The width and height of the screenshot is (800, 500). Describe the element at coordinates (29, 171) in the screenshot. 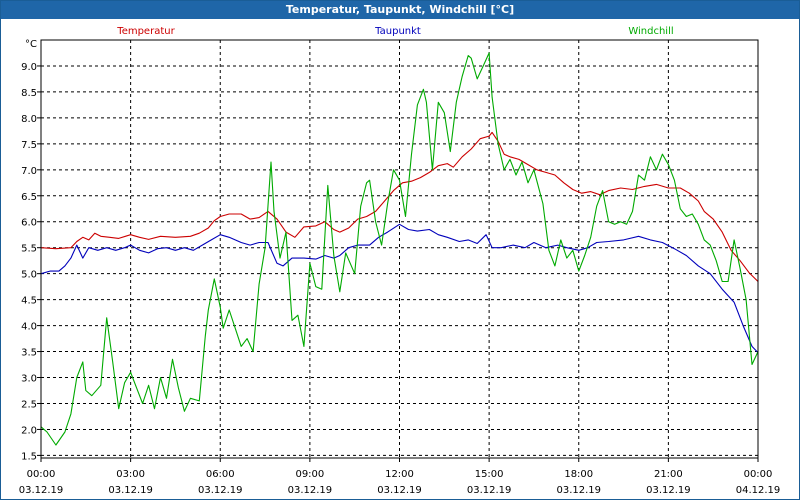

I see `y-tick-label: 7.0` at that location.